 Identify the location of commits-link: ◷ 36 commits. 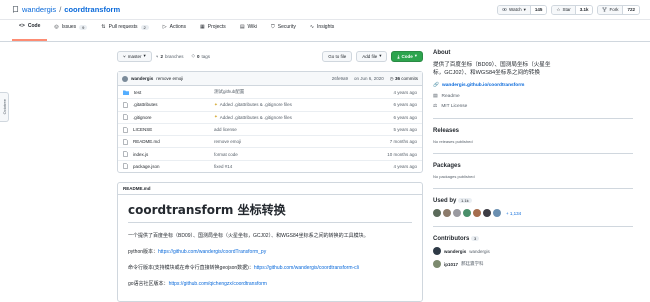
(404, 79).